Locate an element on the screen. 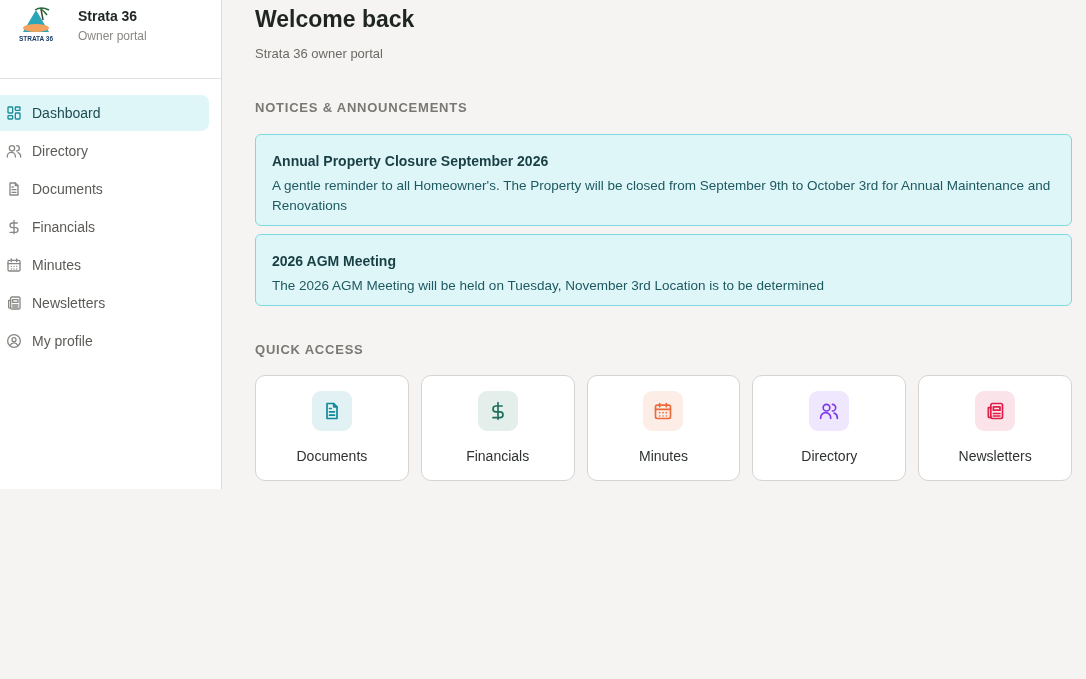  section-heading: QUICK ACCESS is located at coordinates (310, 349).